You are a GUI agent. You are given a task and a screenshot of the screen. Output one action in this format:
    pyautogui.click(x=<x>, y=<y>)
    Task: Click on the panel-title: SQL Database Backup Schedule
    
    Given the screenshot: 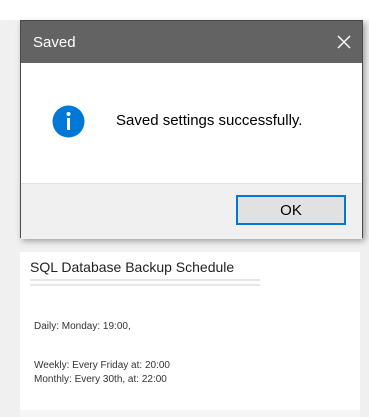 What is the action you would take?
    pyautogui.click(x=132, y=267)
    